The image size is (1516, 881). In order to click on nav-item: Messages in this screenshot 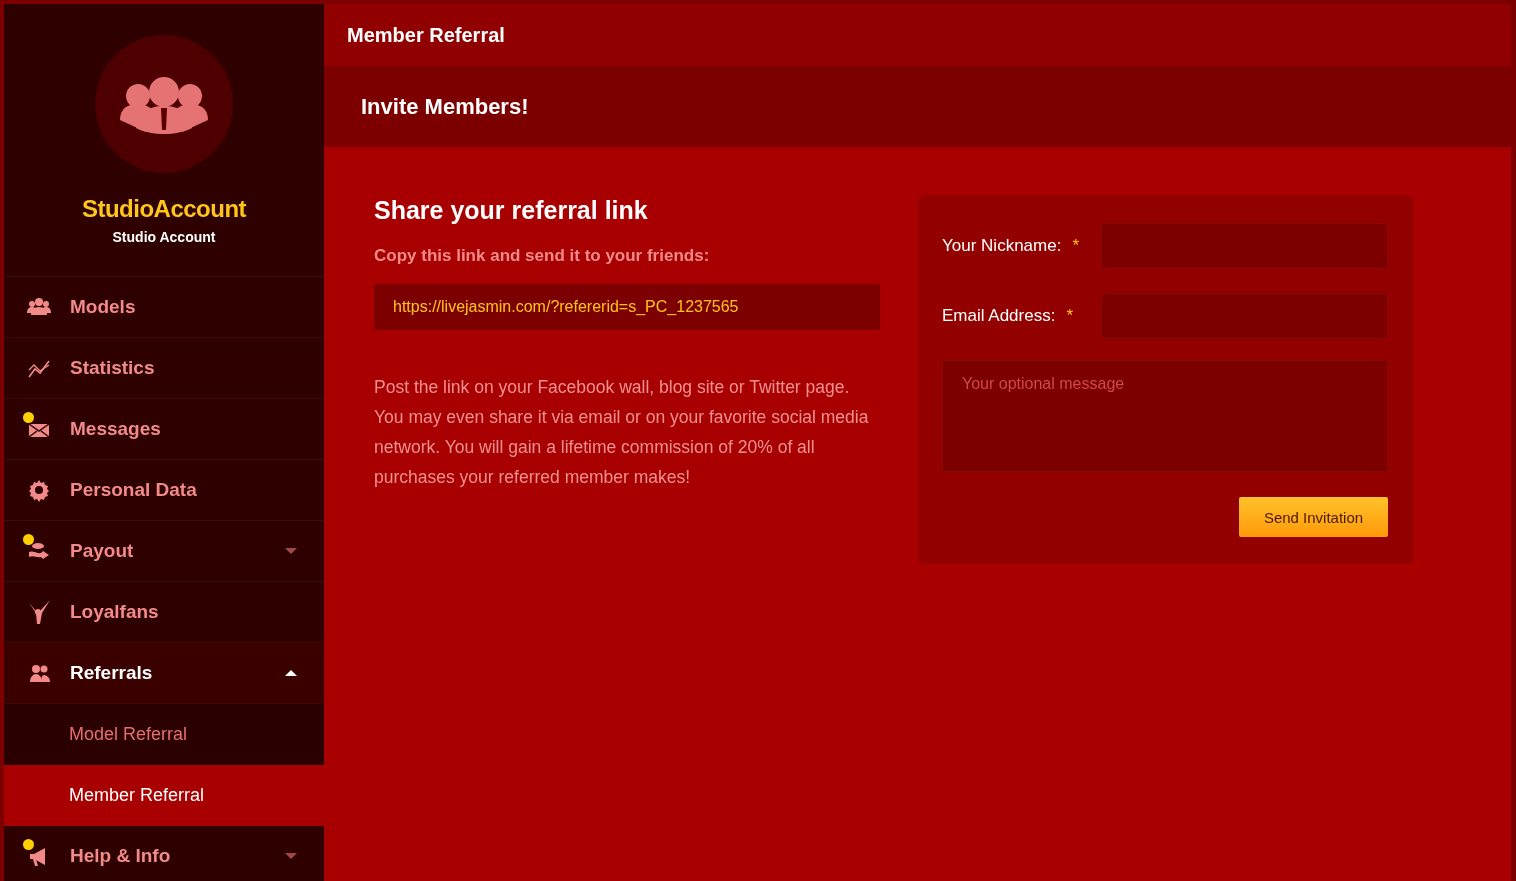, I will do `click(164, 429)`.